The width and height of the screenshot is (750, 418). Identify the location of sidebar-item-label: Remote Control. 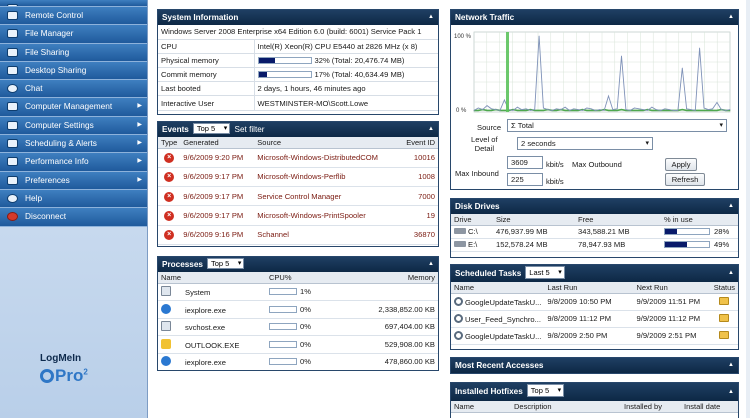
(54, 15).